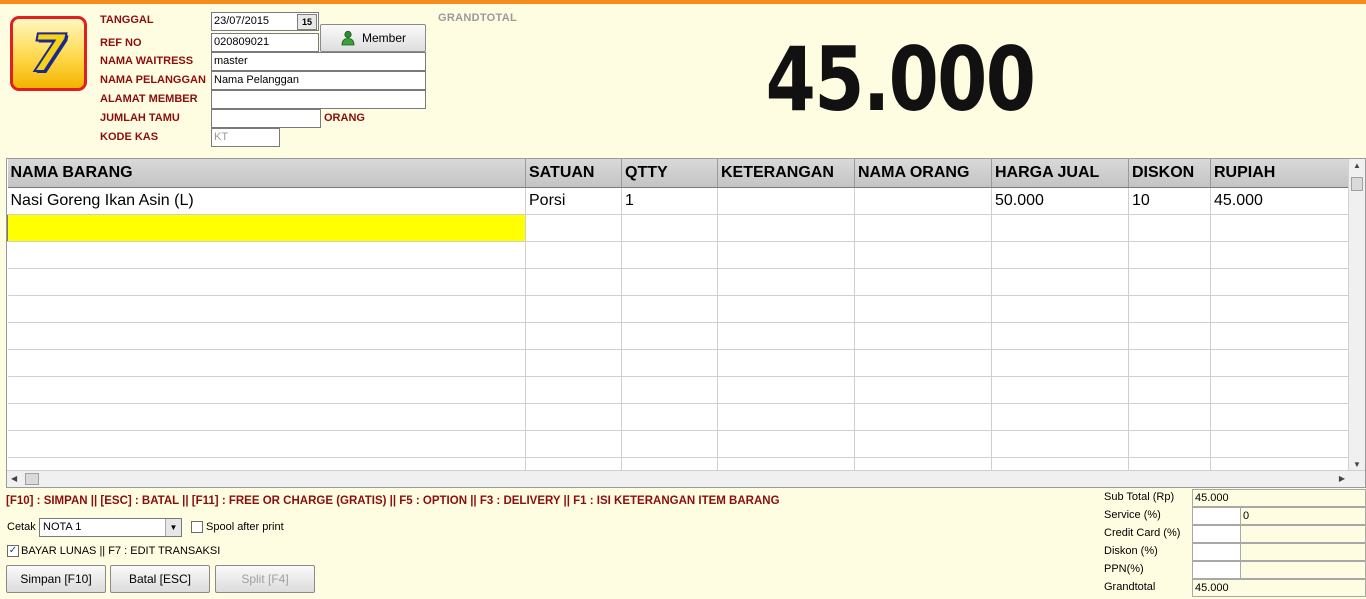 This screenshot has width=1366, height=599. What do you see at coordinates (1169, 173) in the screenshot?
I see `column-header: DISKON` at bounding box center [1169, 173].